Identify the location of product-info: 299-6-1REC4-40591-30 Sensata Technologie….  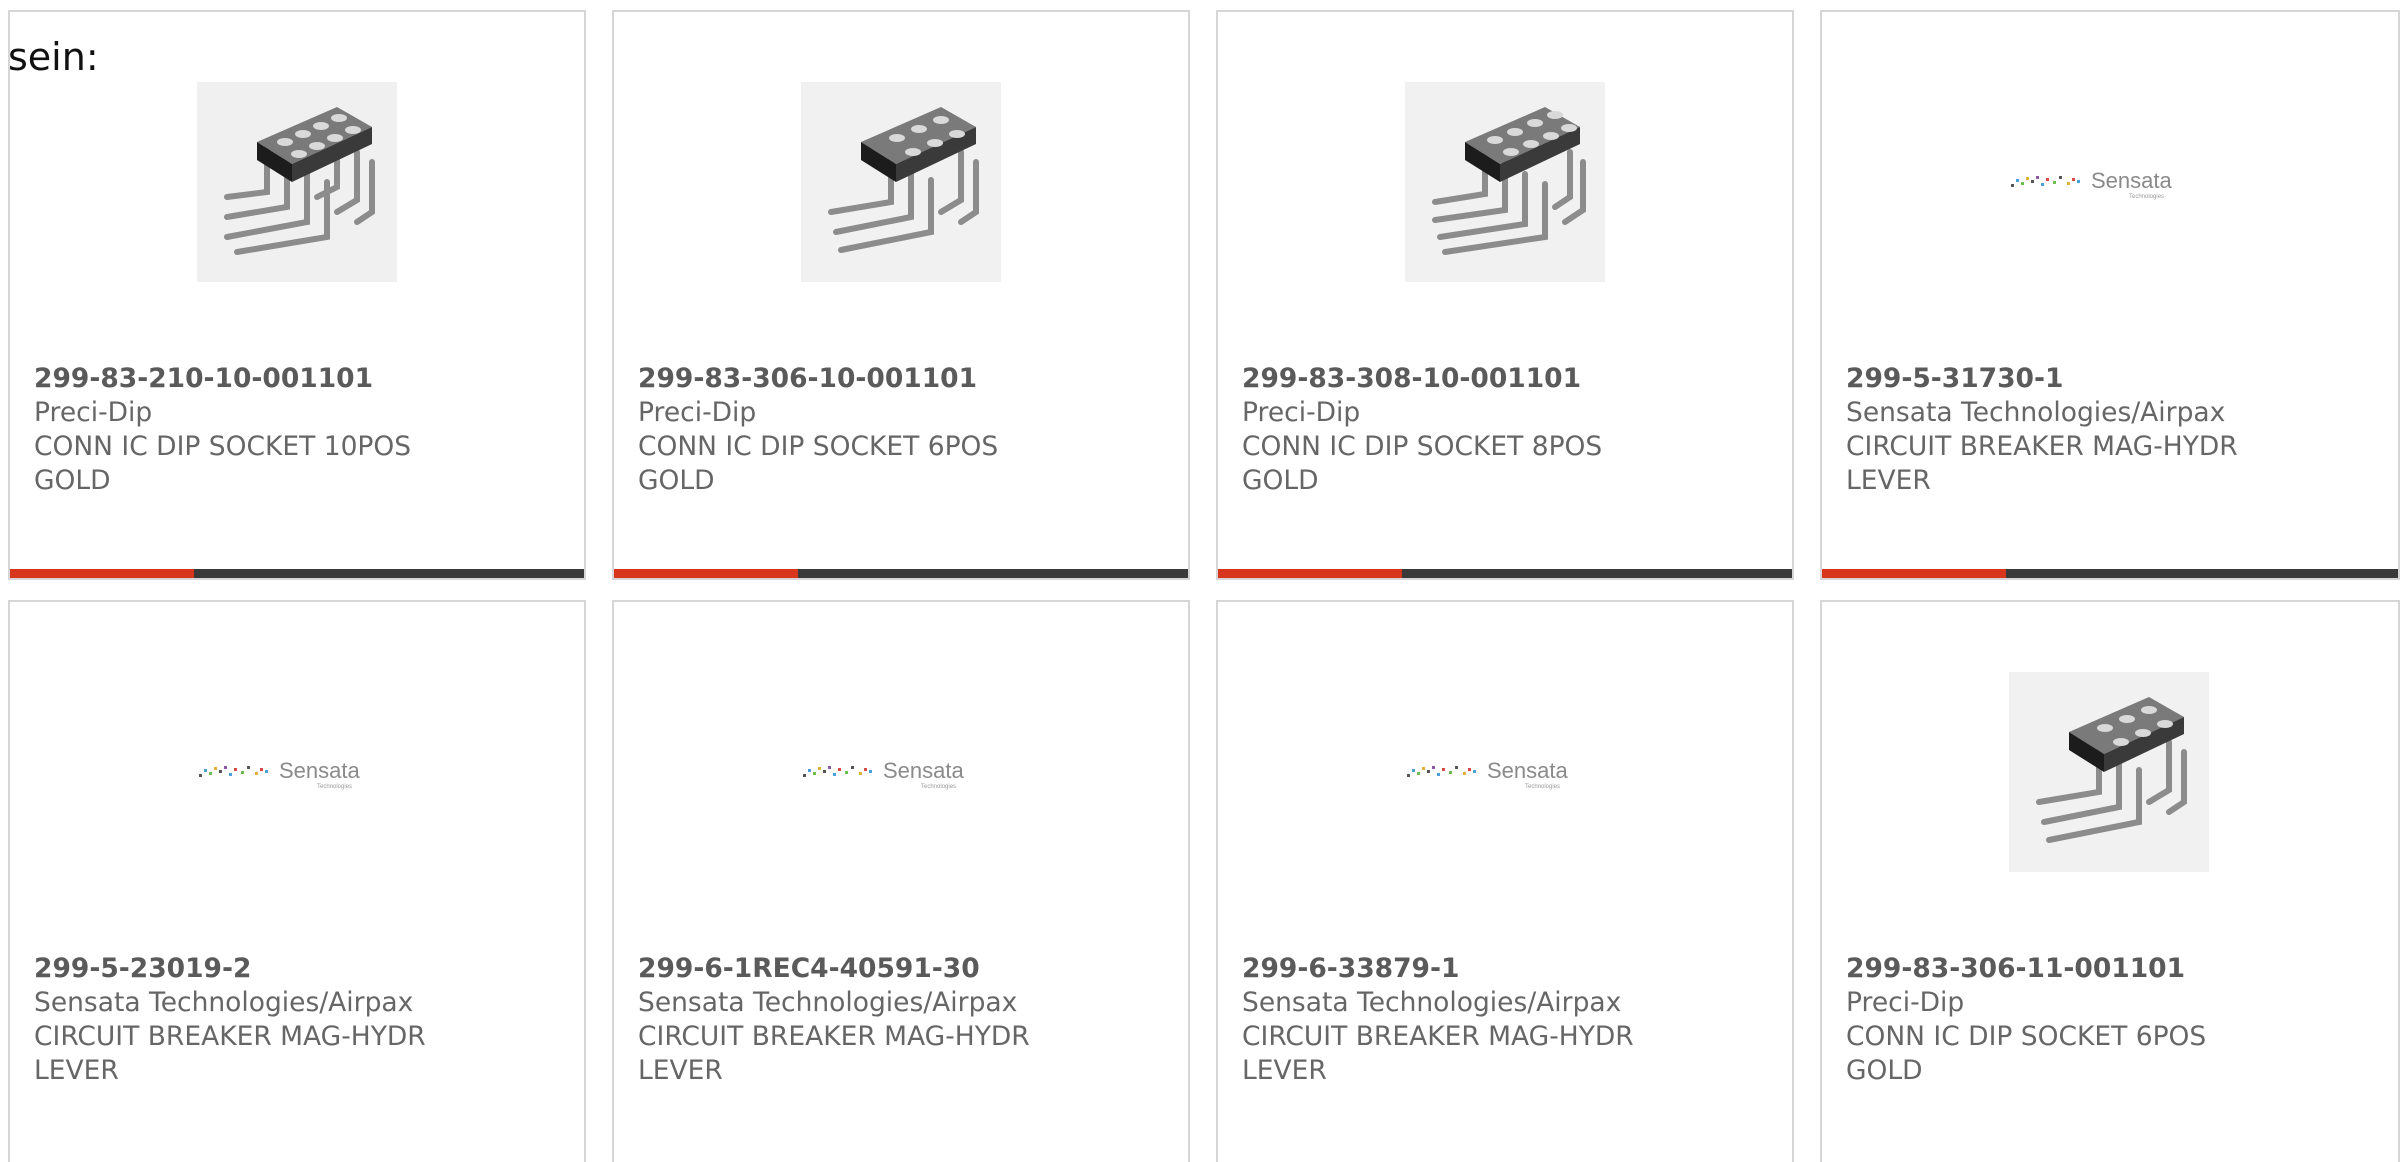
(903, 1020).